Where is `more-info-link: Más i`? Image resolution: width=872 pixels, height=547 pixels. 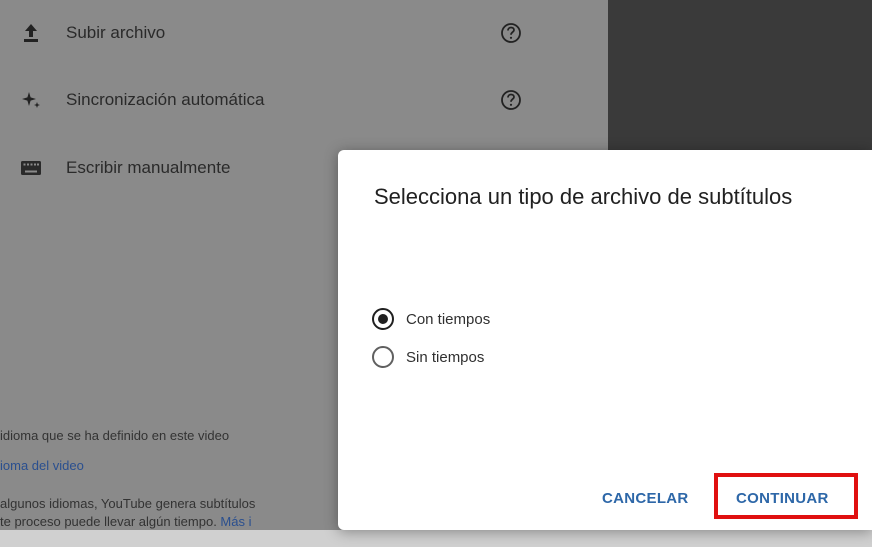
more-info-link: Más i is located at coordinates (235, 521).